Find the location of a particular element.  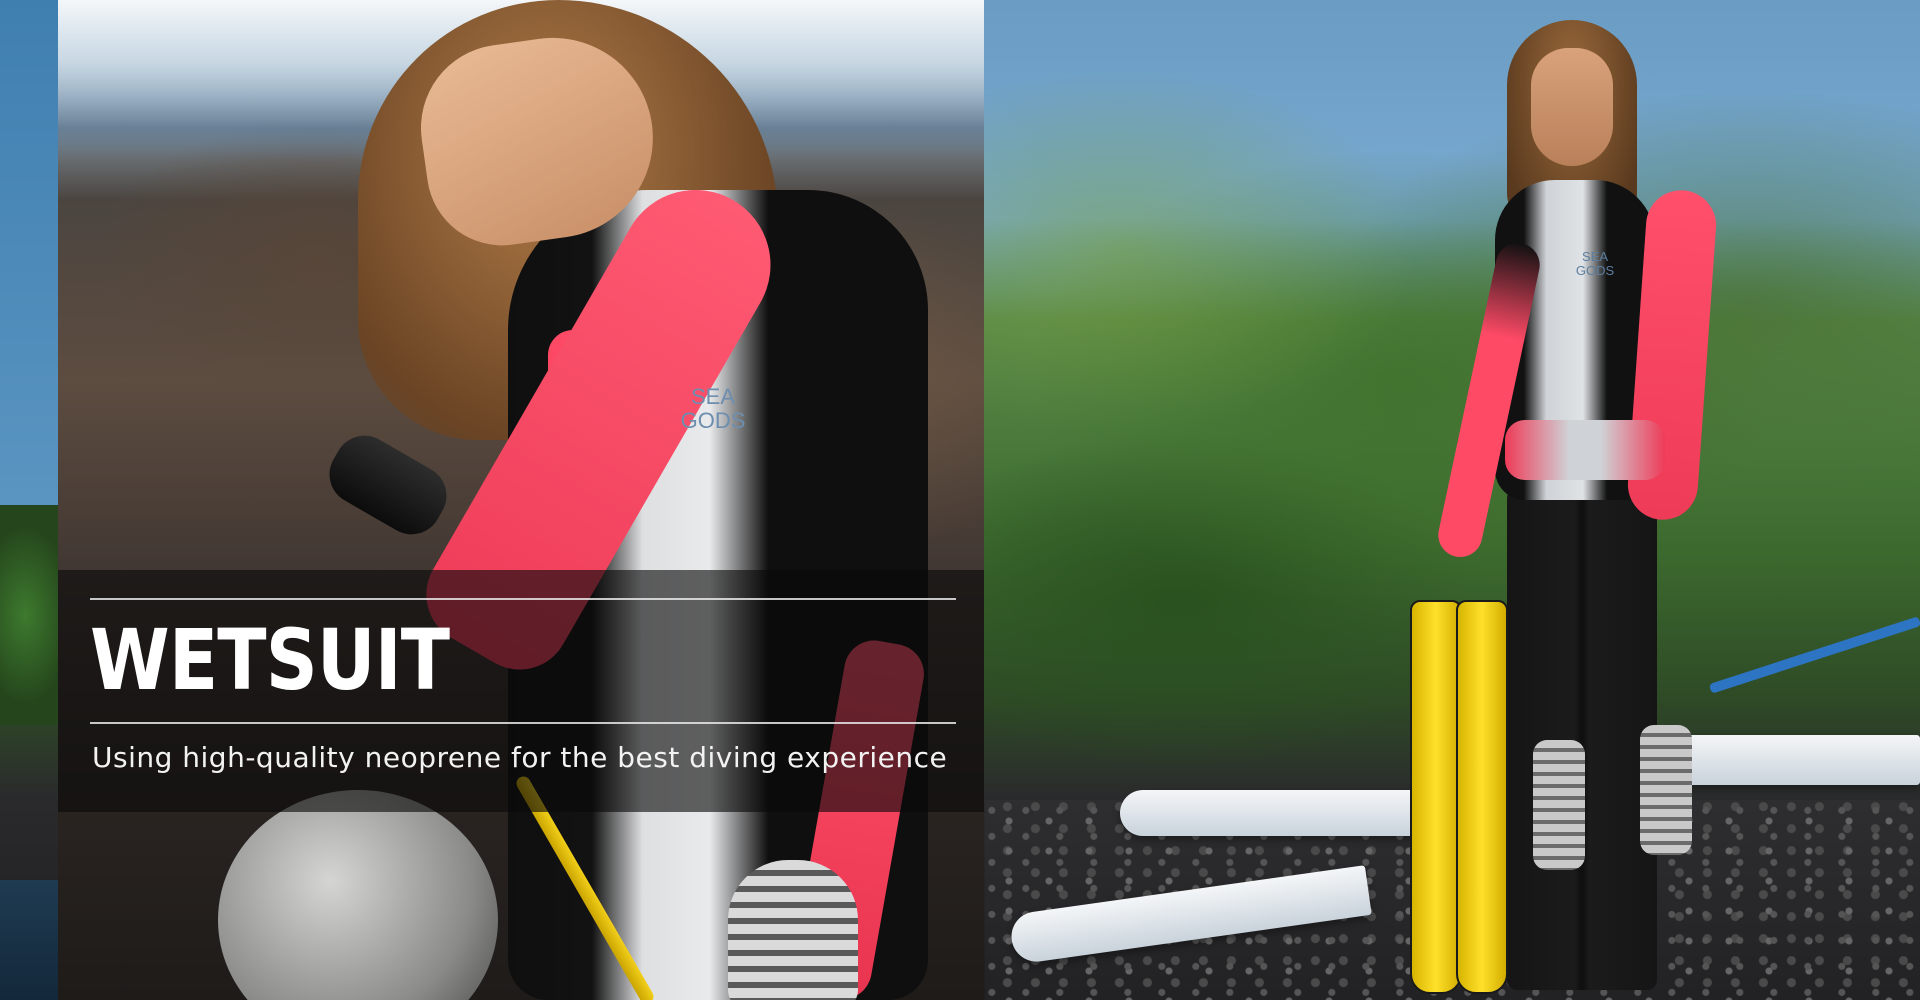

diving-fins is located at coordinates (1475, 800).